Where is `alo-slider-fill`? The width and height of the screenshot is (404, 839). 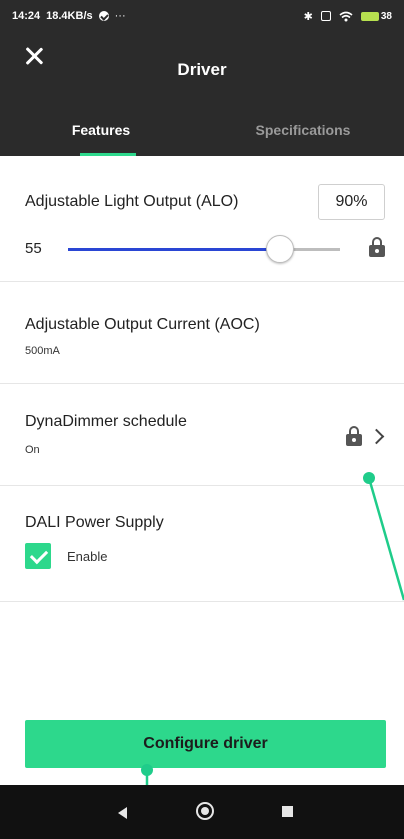
alo-slider-fill is located at coordinates (174, 249).